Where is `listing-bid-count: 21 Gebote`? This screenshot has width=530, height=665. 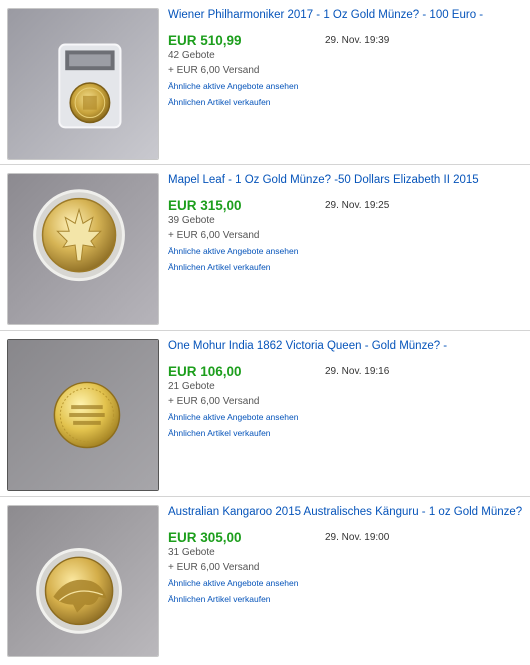 listing-bid-count: 21 Gebote is located at coordinates (191, 386).